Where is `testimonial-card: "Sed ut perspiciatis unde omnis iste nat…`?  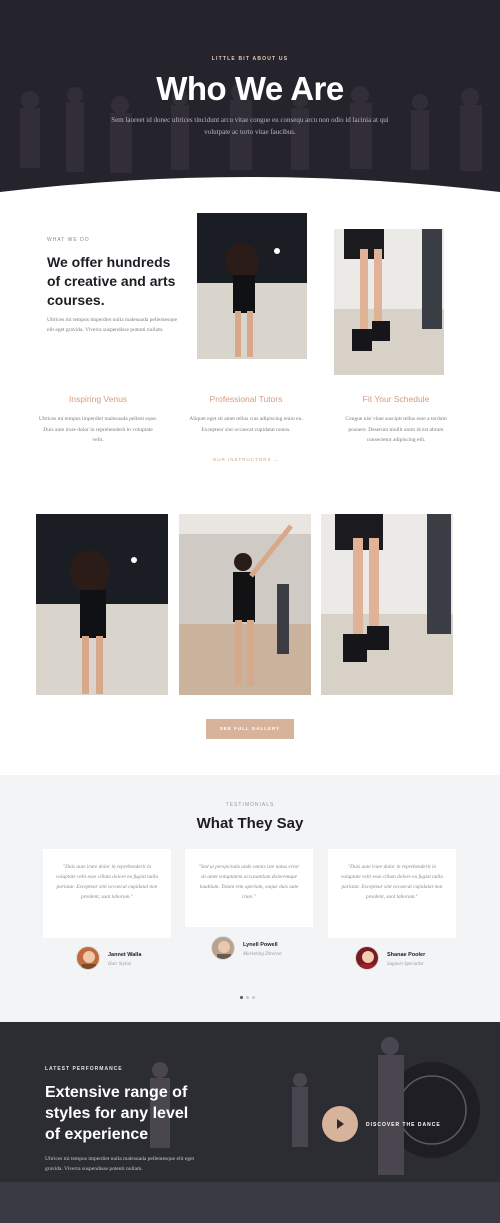
testimonial-card: "Sed ut perspiciatis unde omnis iste nat… is located at coordinates (249, 888).